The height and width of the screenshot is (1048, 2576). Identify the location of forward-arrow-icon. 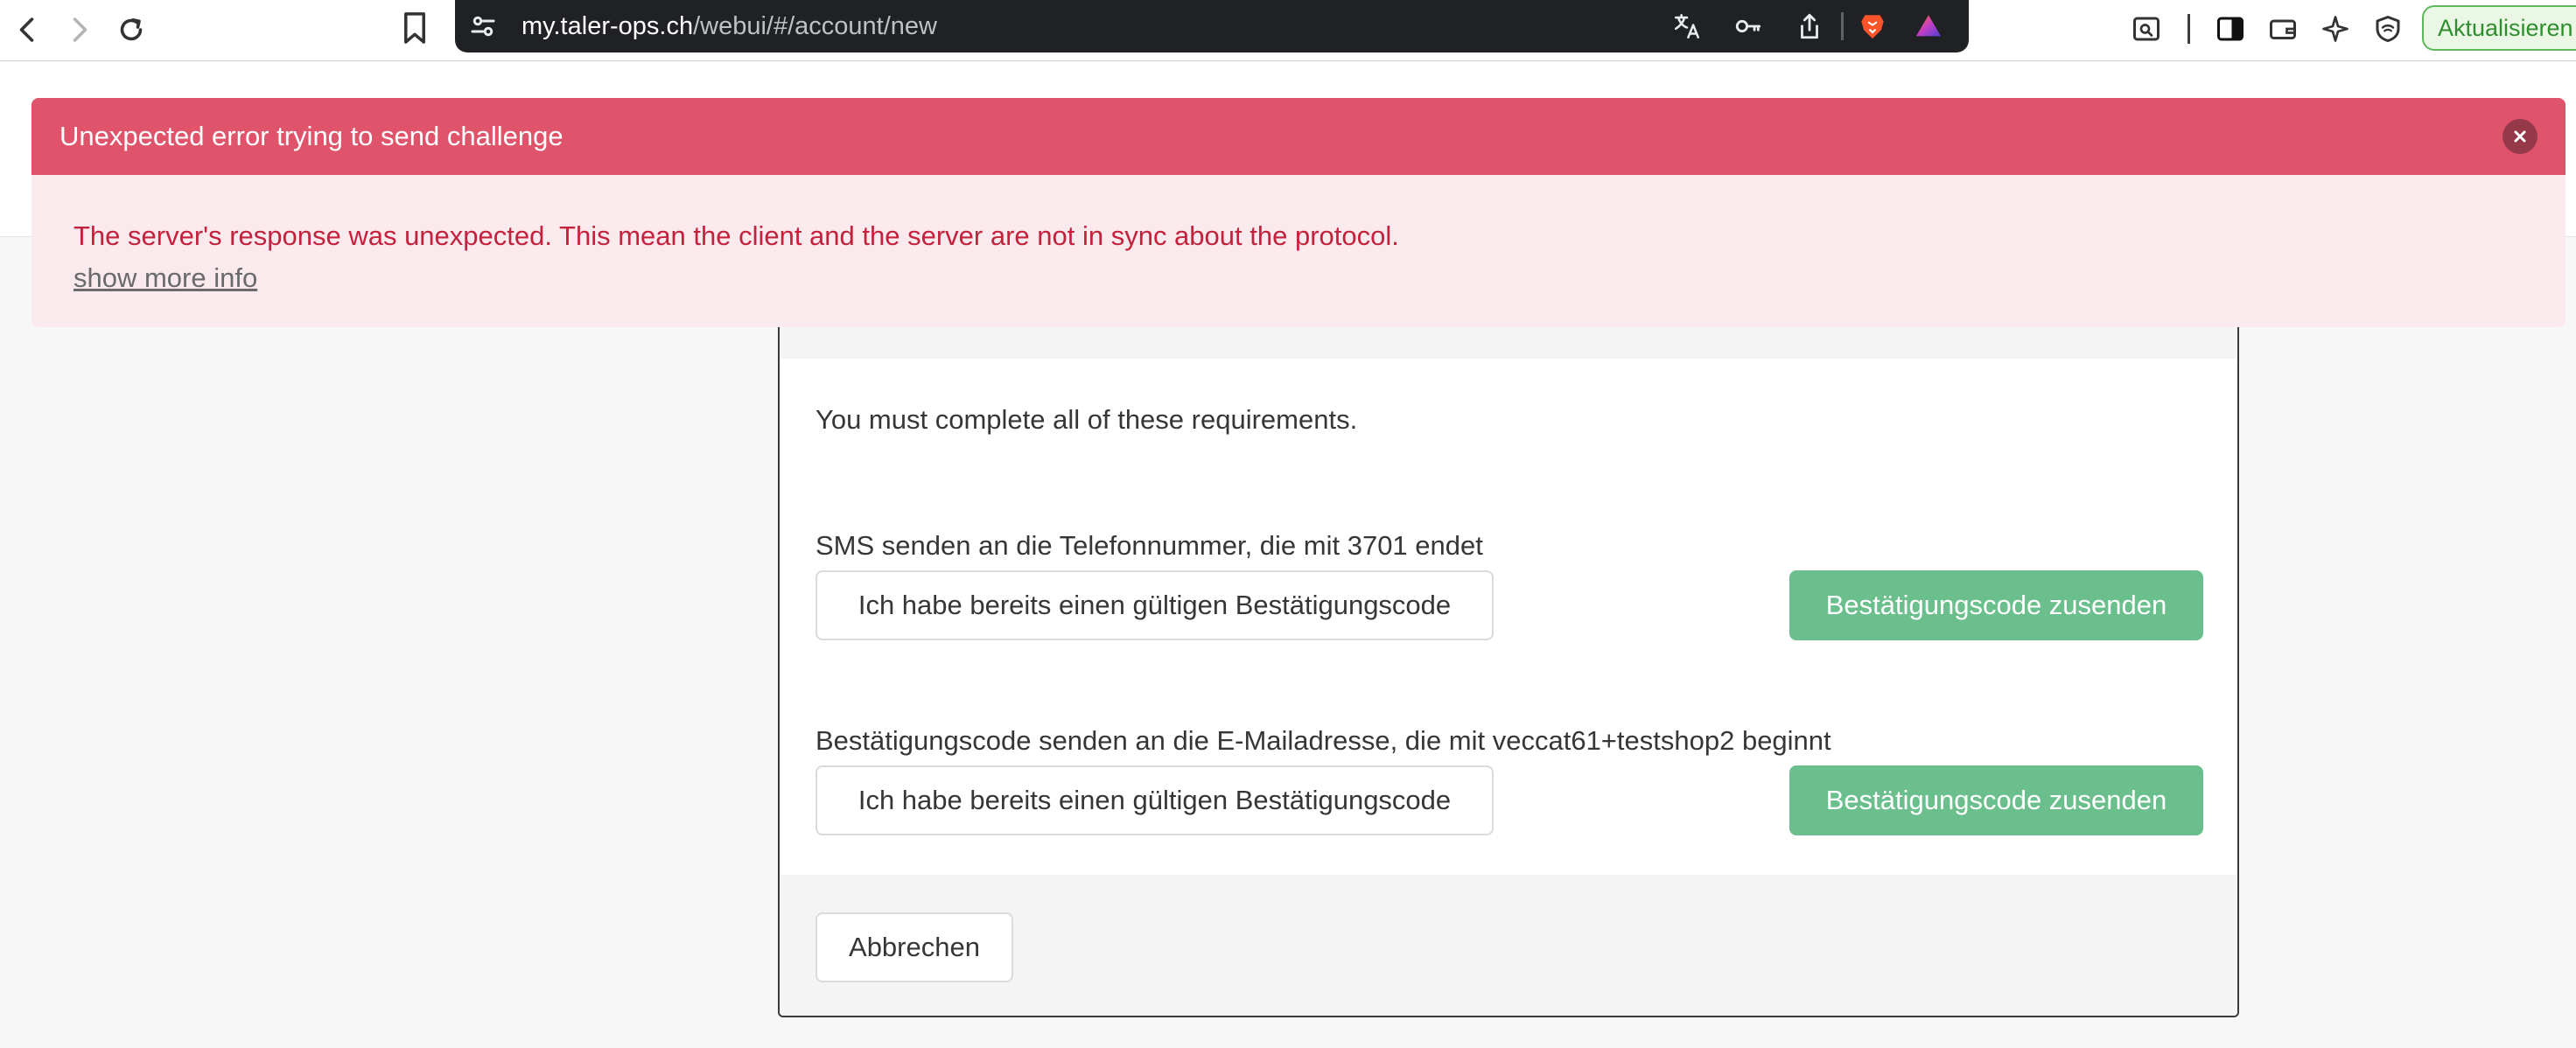
(79, 29).